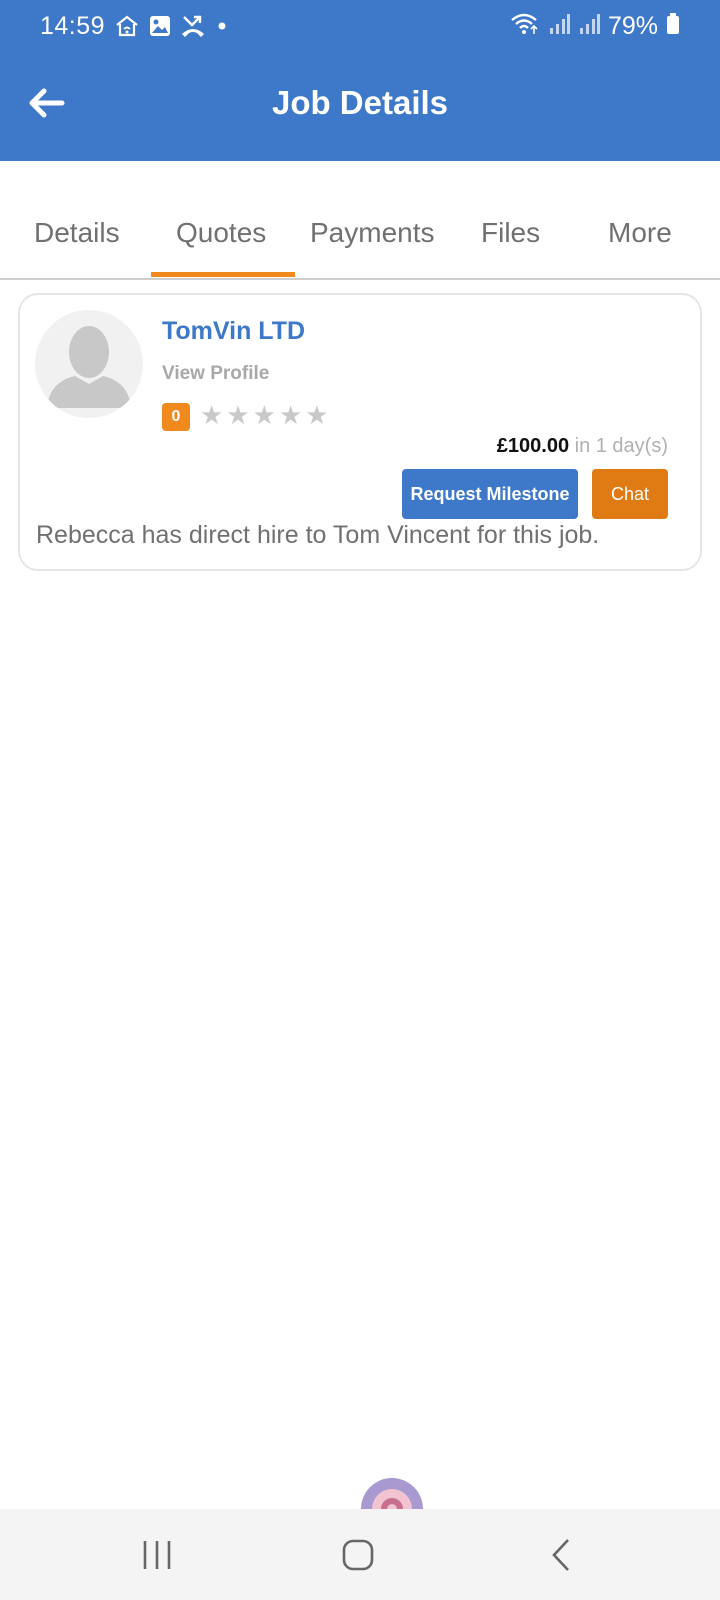 This screenshot has width=720, height=1600. What do you see at coordinates (215, 374) in the screenshot?
I see `view-profile-link: View Profile` at bounding box center [215, 374].